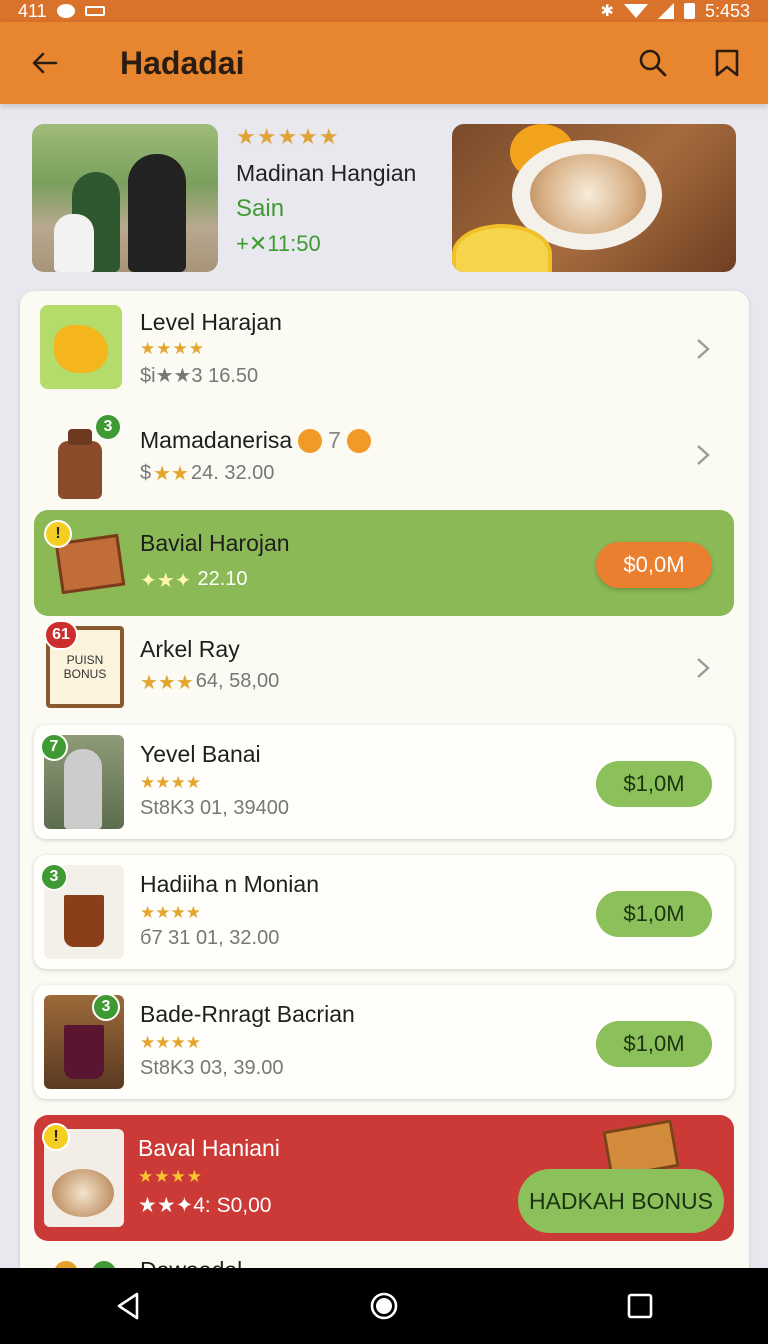 The width and height of the screenshot is (768, 1344). Describe the element at coordinates (167, 683) in the screenshot. I see `item-rating: ★★★` at that location.